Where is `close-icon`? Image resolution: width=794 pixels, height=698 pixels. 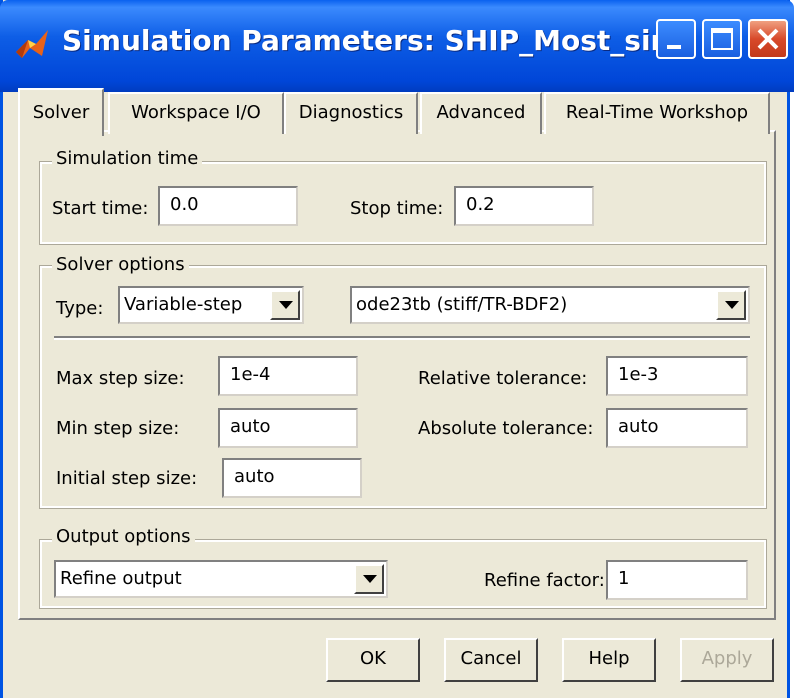 close-icon is located at coordinates (768, 39).